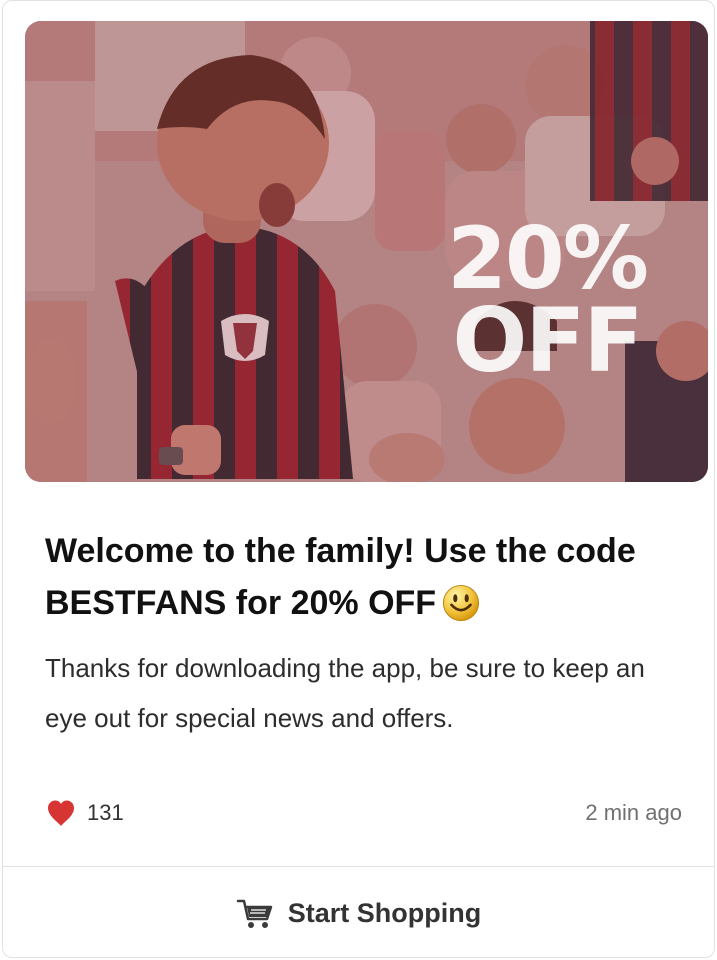 The image size is (717, 960). I want to click on shopping-cart-icon, so click(254, 913).